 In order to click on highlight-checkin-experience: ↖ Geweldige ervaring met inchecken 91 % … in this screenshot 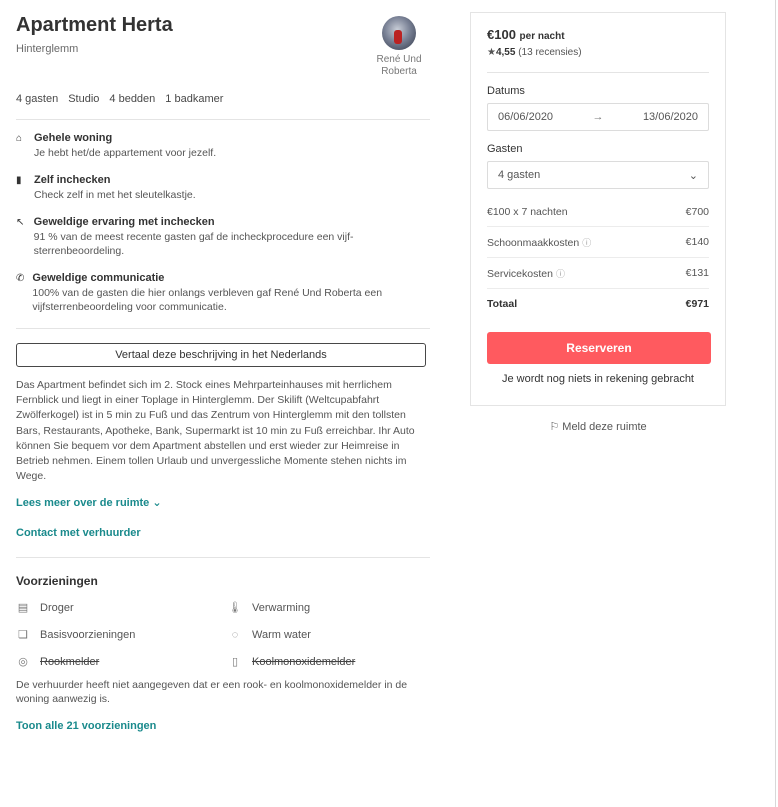, I will do `click(223, 237)`.